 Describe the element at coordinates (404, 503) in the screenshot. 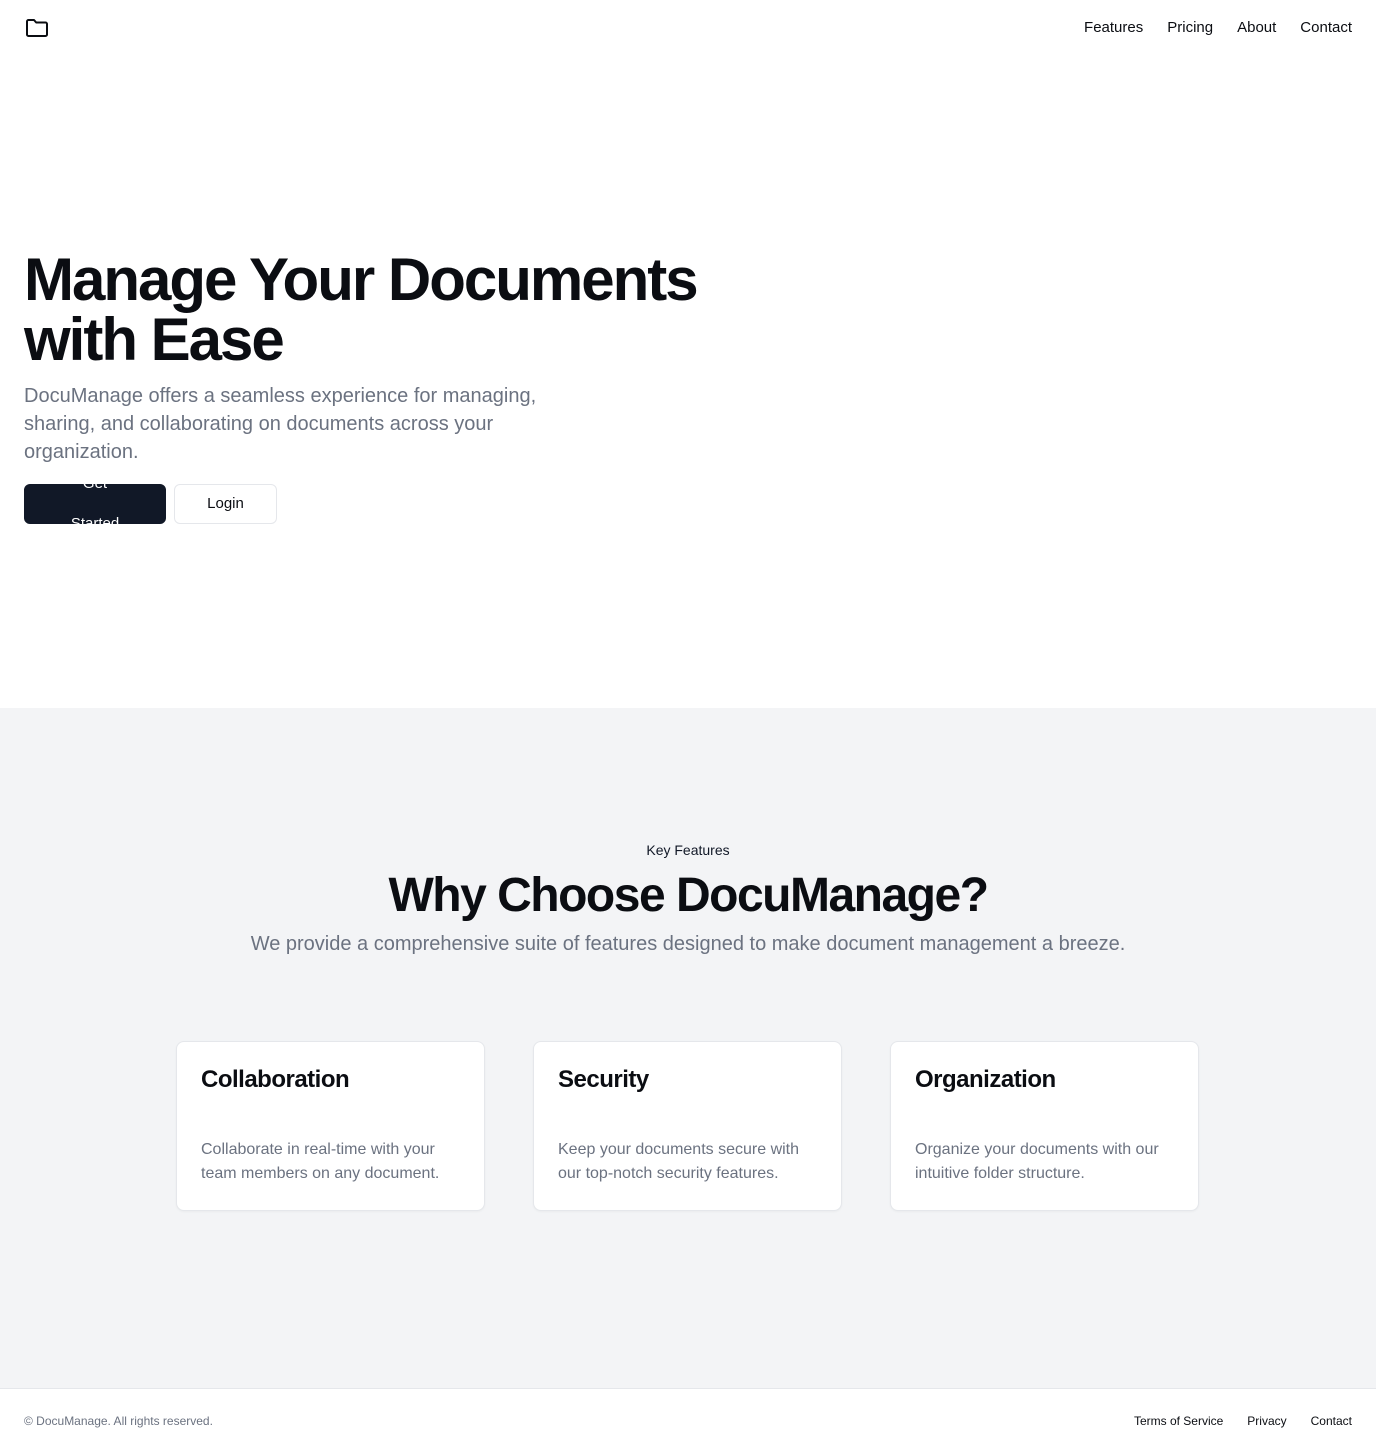

I see `hero-actions: Get Started Login` at that location.